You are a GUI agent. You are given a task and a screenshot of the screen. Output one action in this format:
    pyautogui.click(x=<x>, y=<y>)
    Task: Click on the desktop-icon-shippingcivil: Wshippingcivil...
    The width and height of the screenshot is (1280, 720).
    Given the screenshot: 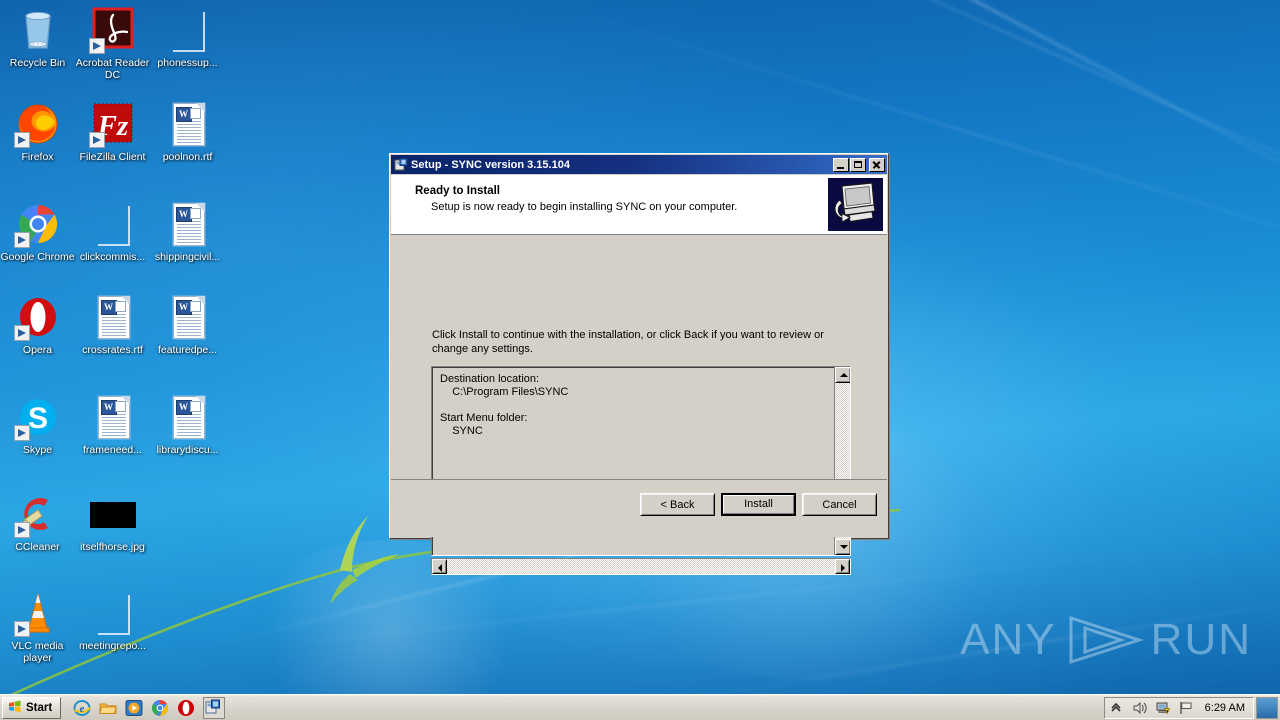 What is the action you would take?
    pyautogui.click(x=187, y=231)
    